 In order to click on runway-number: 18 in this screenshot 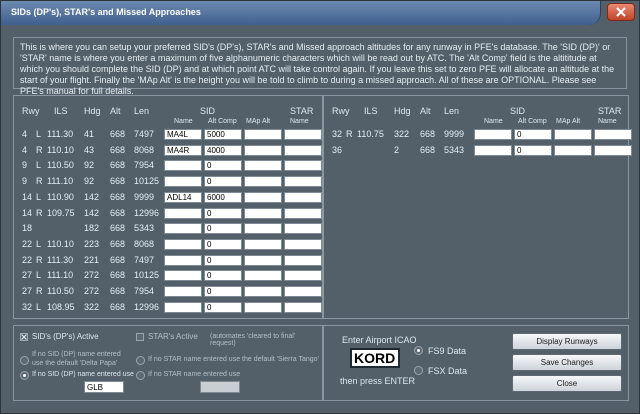, I will do `click(27, 228)`.